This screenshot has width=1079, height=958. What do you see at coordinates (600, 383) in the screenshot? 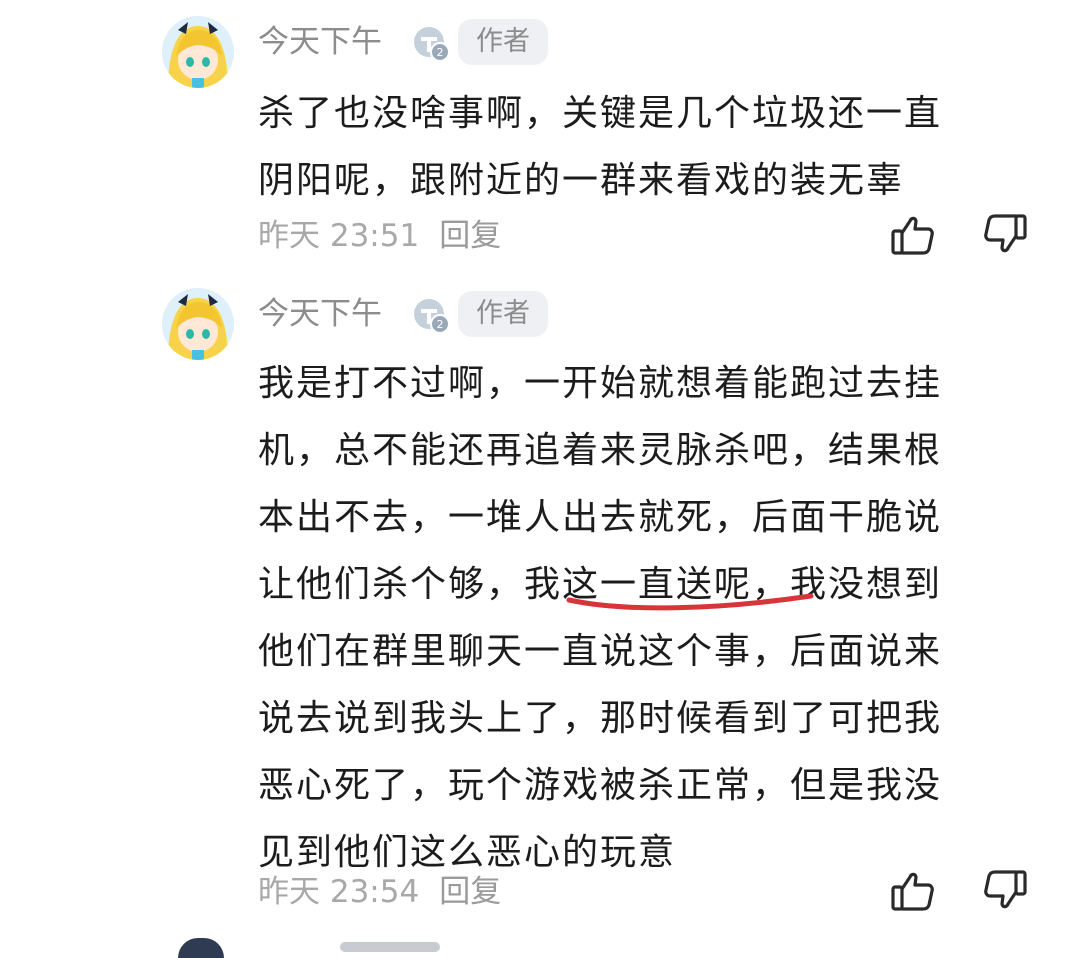
I see `comment-line: 我是打不过啊，一开始就想着能跑过去挂` at bounding box center [600, 383].